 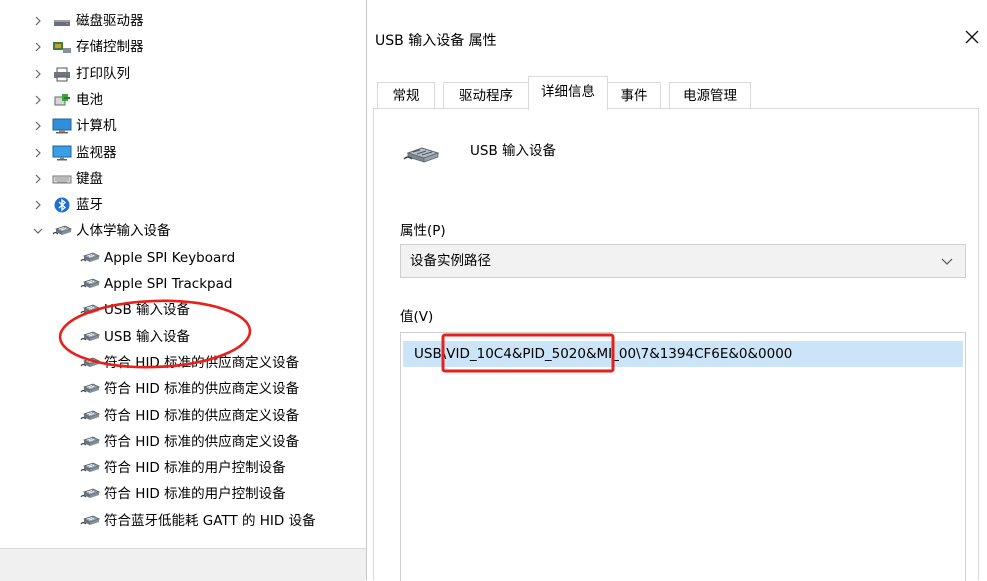 I want to click on property-select: 设备实例路径, so click(x=683, y=261).